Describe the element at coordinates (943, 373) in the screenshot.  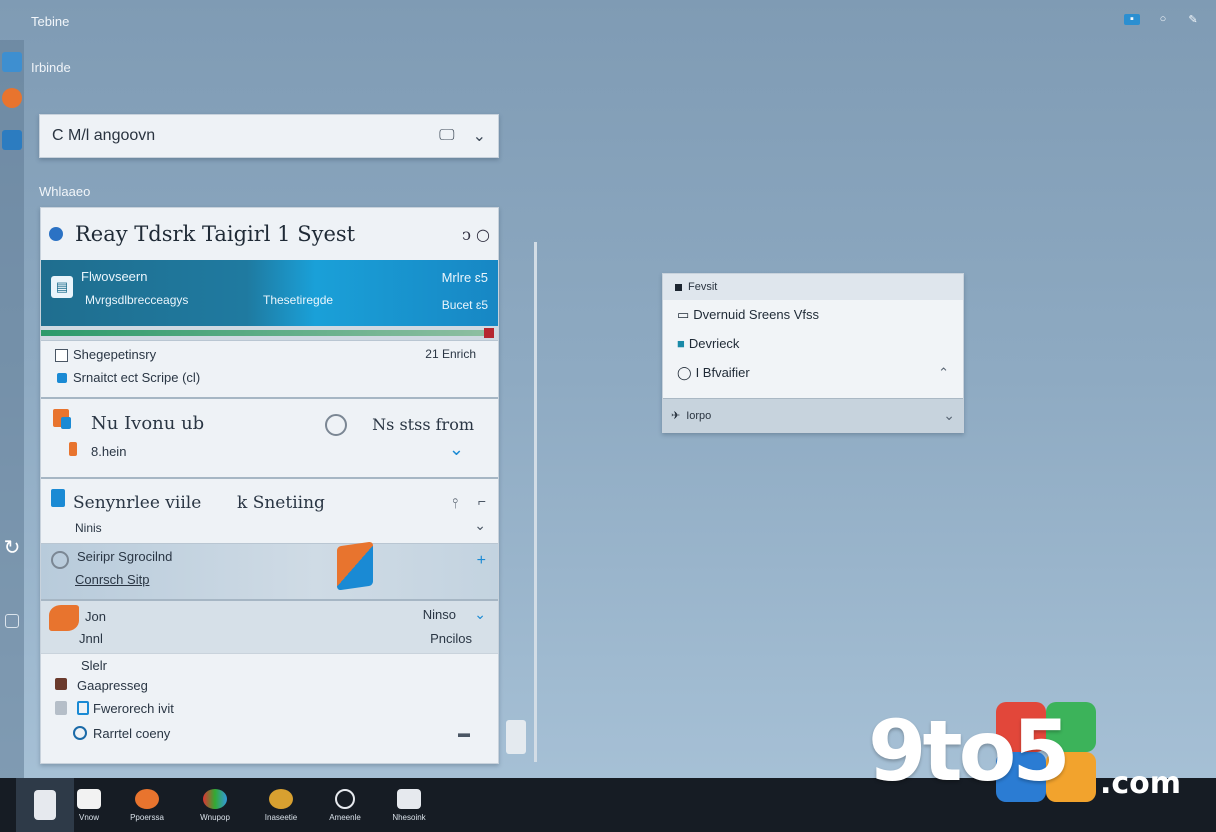
I see `chevron-up-icon: ⌃` at that location.